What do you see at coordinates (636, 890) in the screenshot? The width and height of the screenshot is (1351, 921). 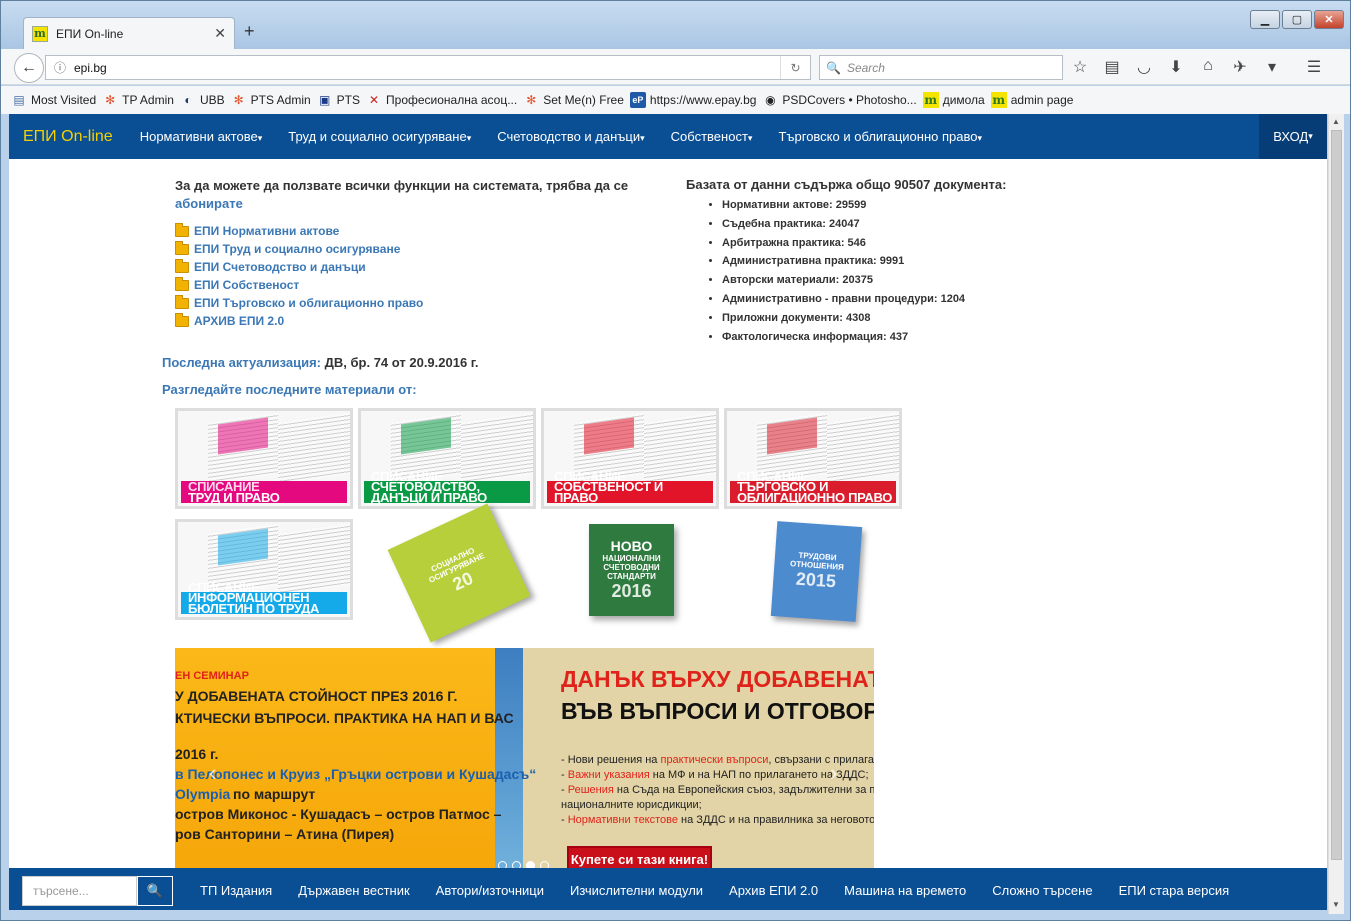 I see `footer-link: Изчислителни модули` at bounding box center [636, 890].